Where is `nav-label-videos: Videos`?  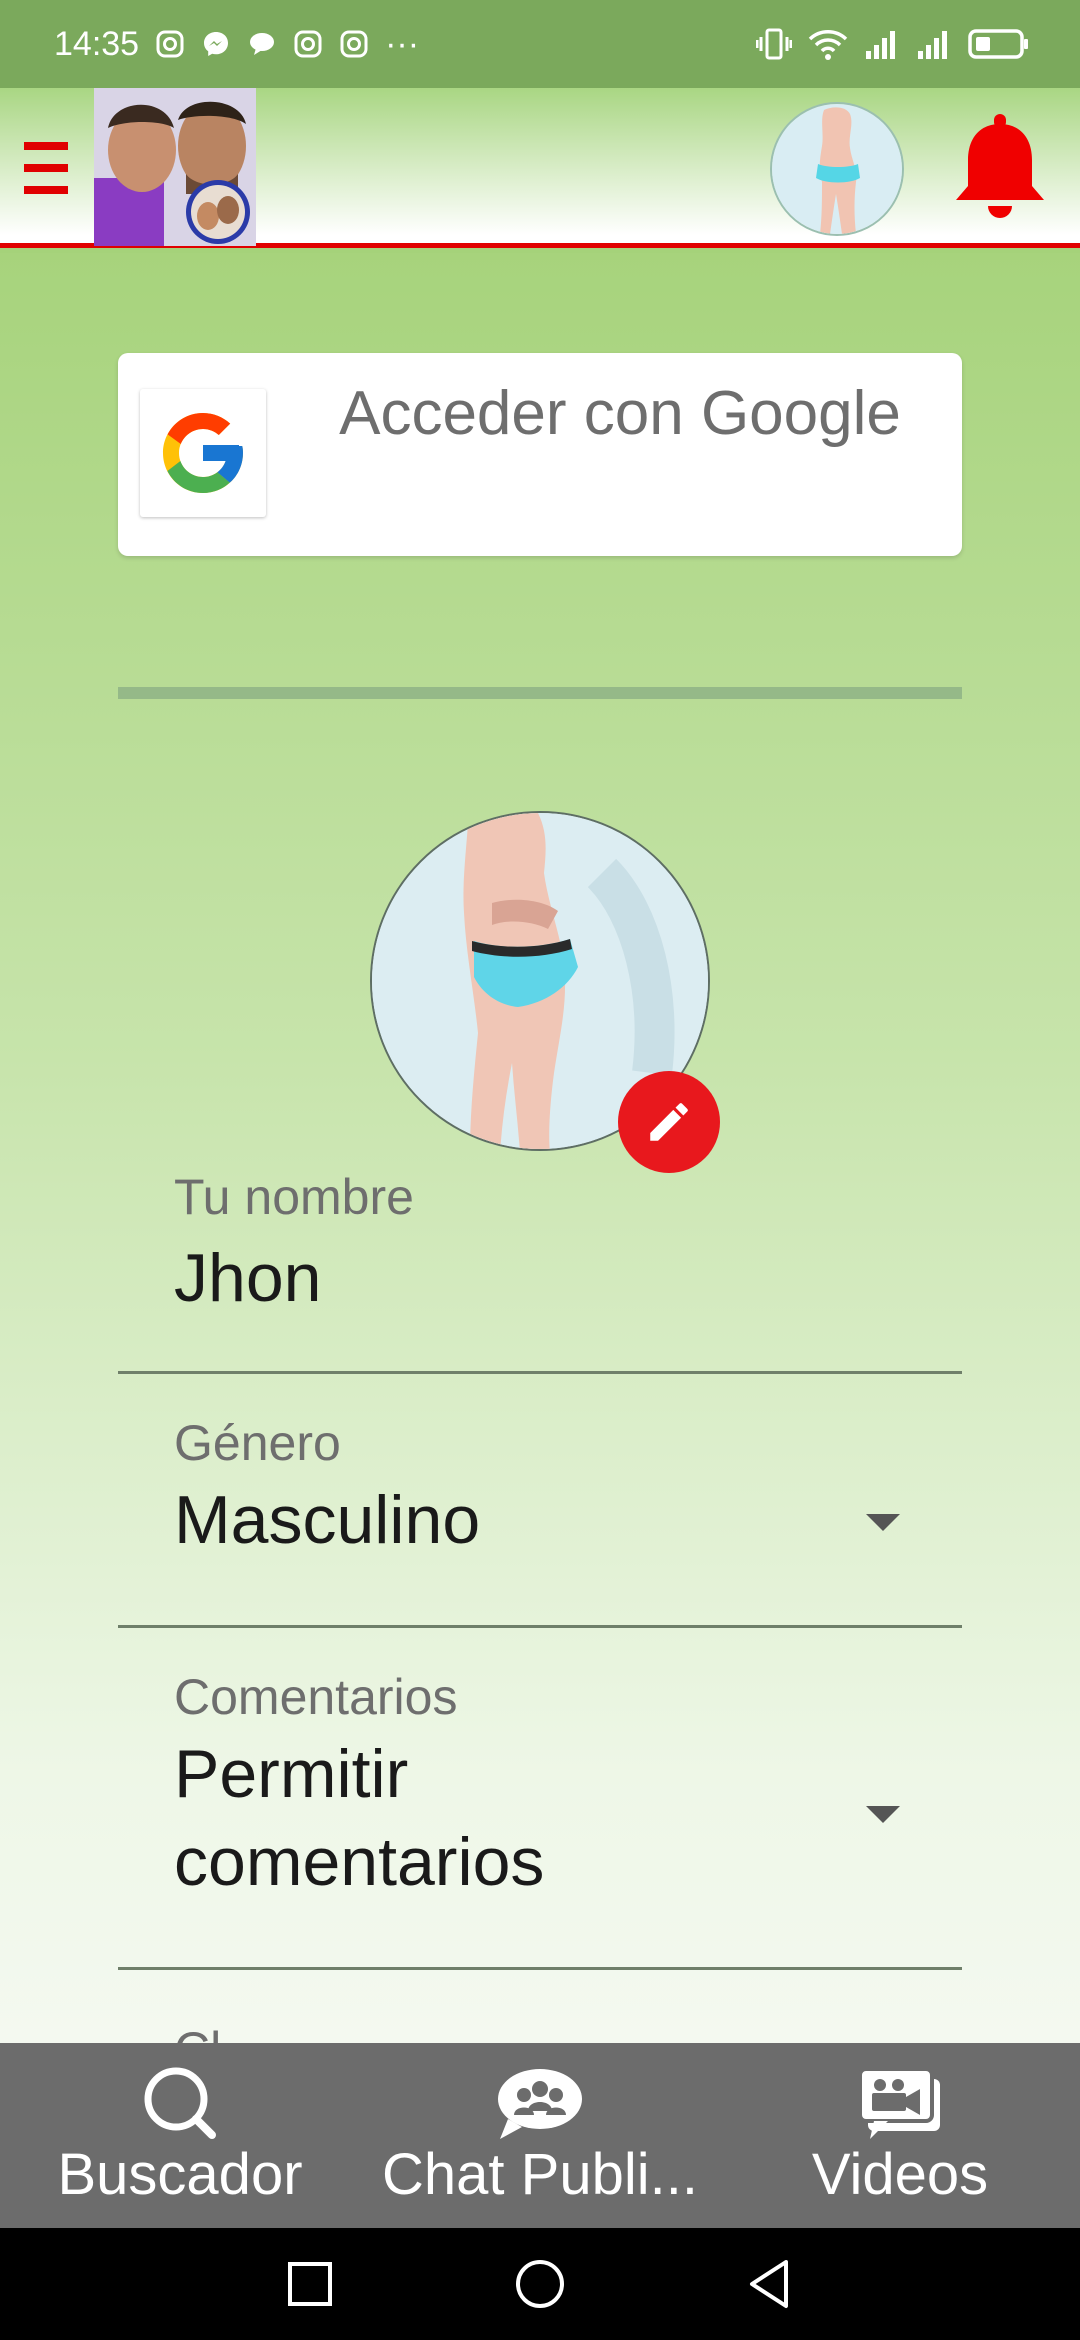 nav-label-videos: Videos is located at coordinates (900, 2174).